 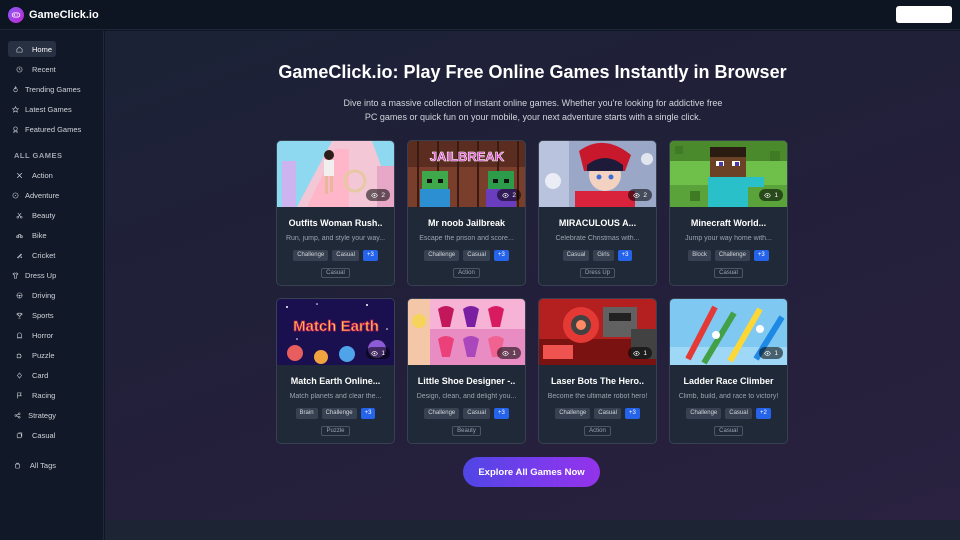 What do you see at coordinates (19, 235) in the screenshot?
I see `bike-icon` at bounding box center [19, 235].